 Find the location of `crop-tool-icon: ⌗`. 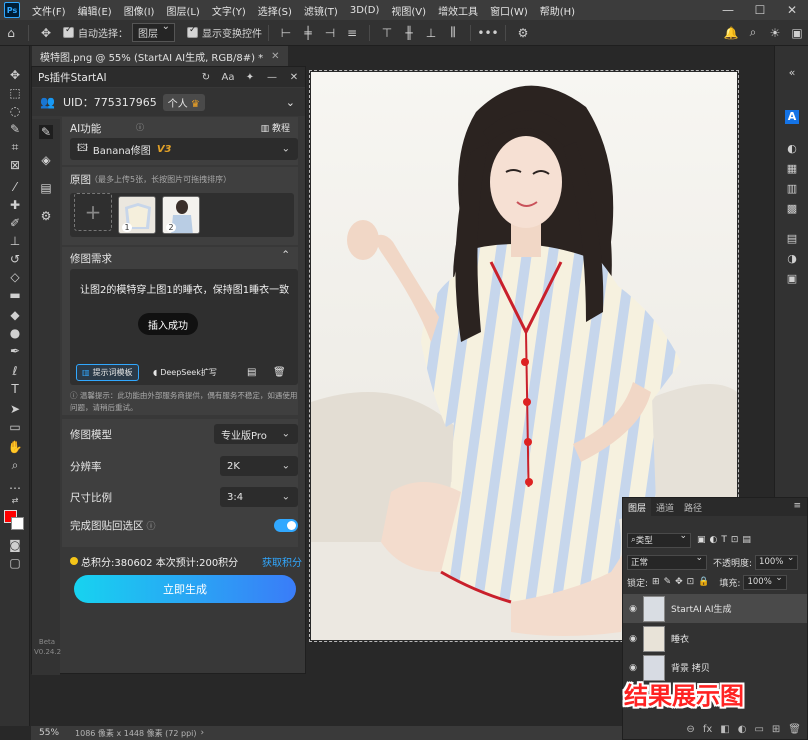

crop-tool-icon: ⌗ is located at coordinates (15, 147).